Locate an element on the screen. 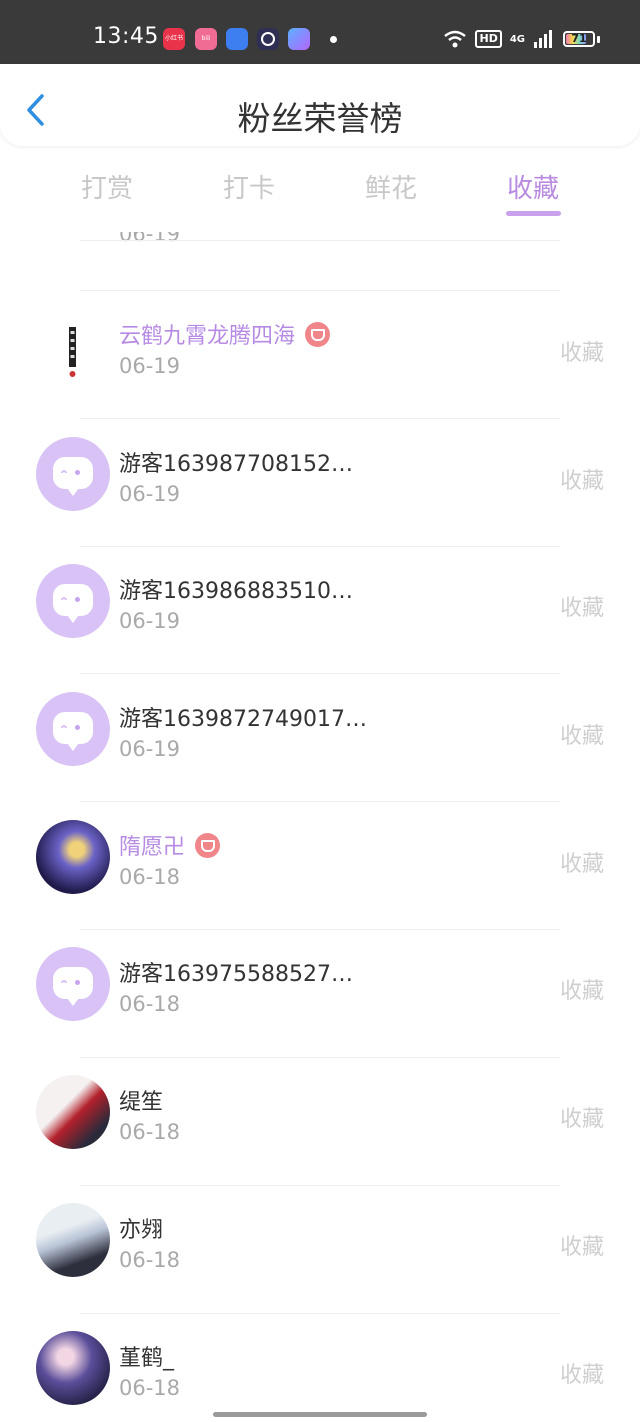  status-right: HD 4G 71 is located at coordinates (521, 39).